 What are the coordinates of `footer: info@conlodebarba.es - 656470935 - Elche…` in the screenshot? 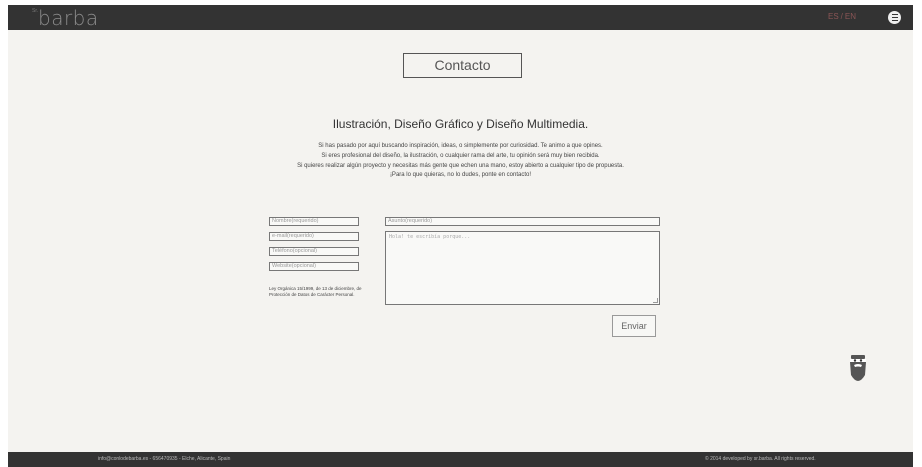 It's located at (460, 459).